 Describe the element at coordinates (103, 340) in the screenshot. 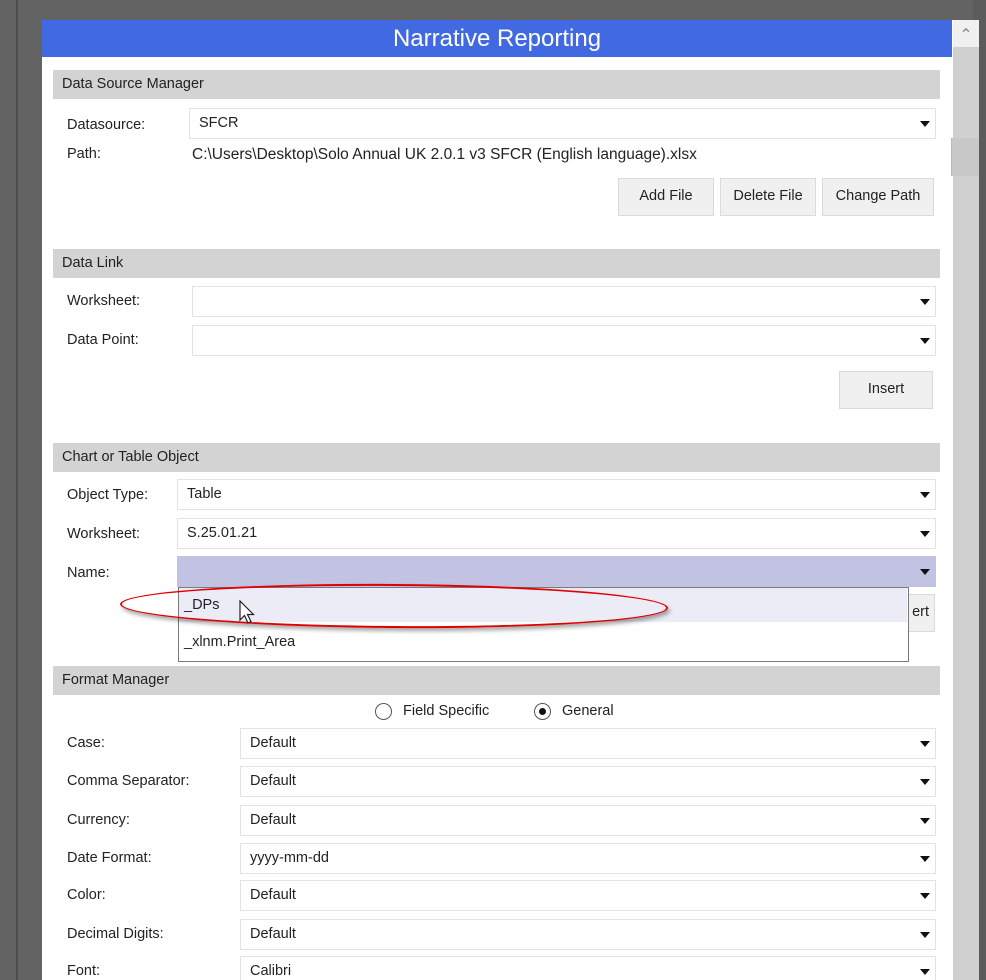

I see `data-point-label: Data Point:` at that location.